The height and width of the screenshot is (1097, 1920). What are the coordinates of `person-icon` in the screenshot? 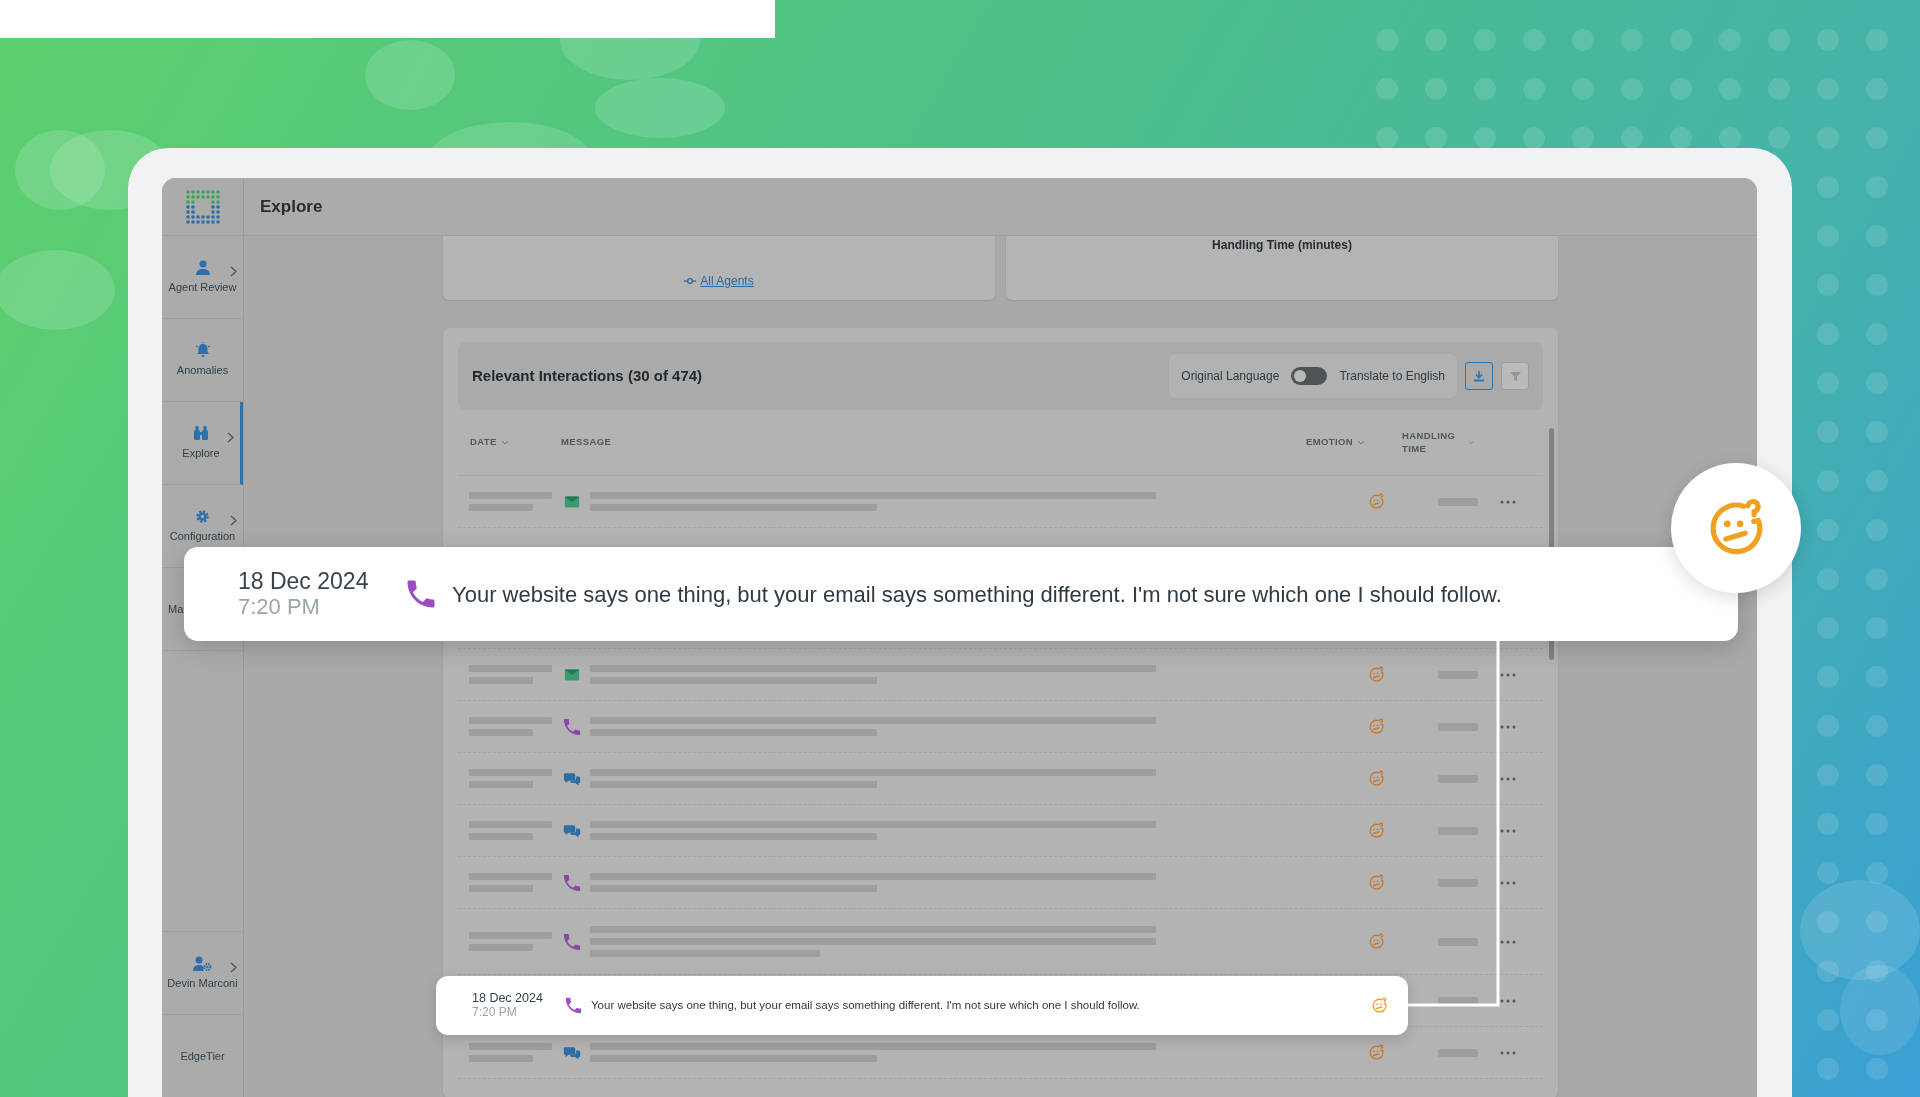 It's located at (202, 267).